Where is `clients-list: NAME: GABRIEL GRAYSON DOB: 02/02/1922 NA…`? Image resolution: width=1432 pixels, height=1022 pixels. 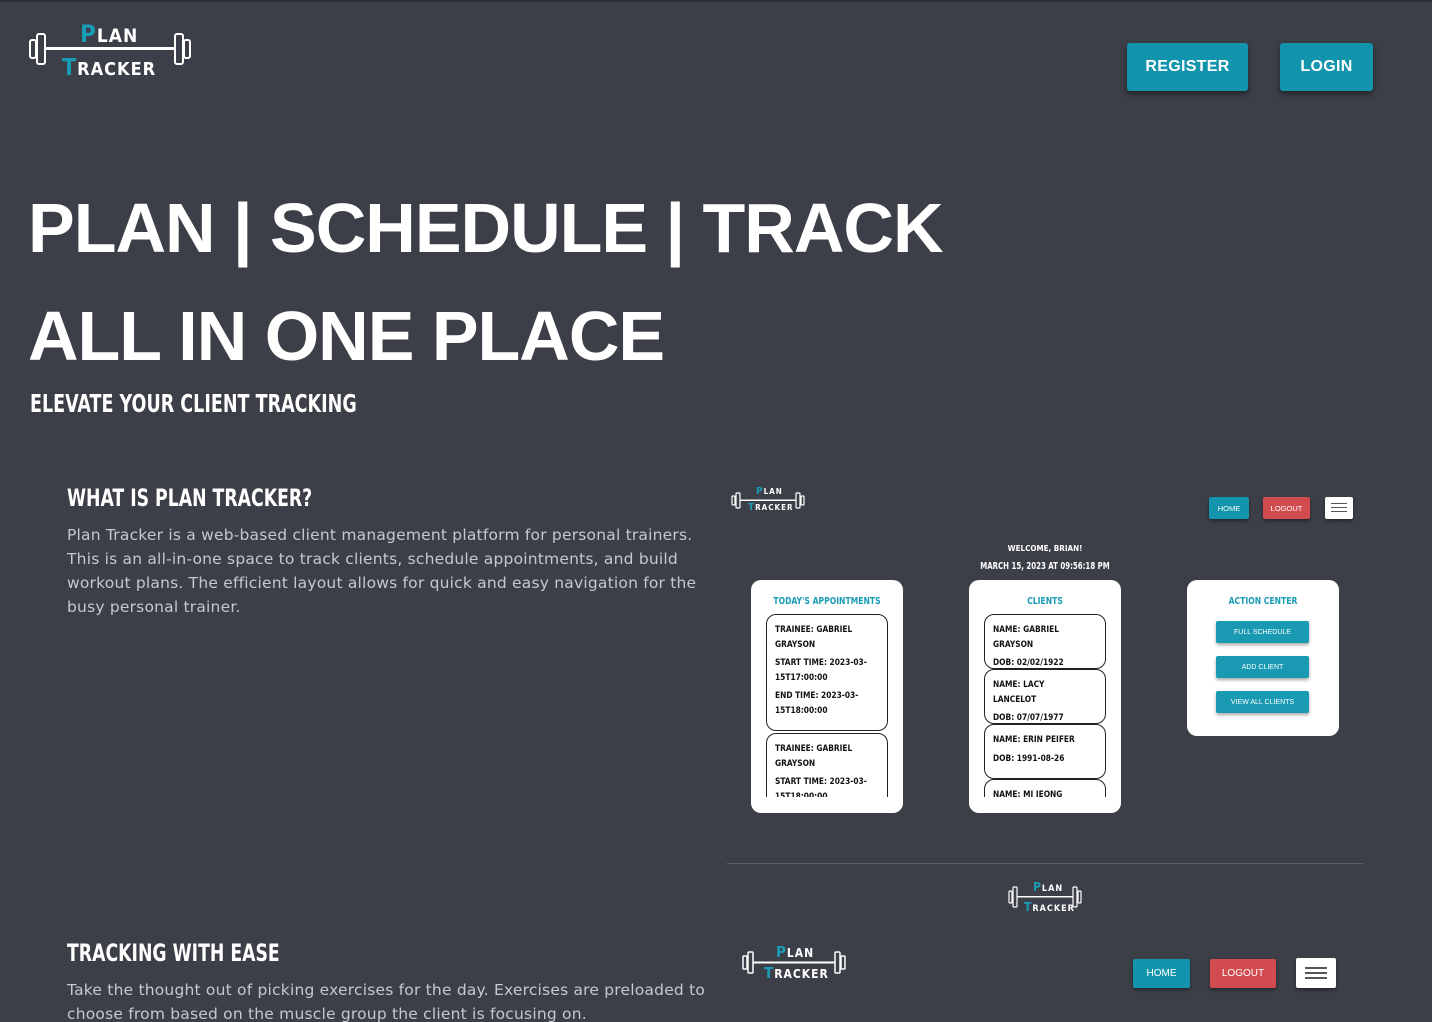 clients-list: NAME: GABRIEL GRAYSON DOB: 02/02/1922 NA… is located at coordinates (1045, 705).